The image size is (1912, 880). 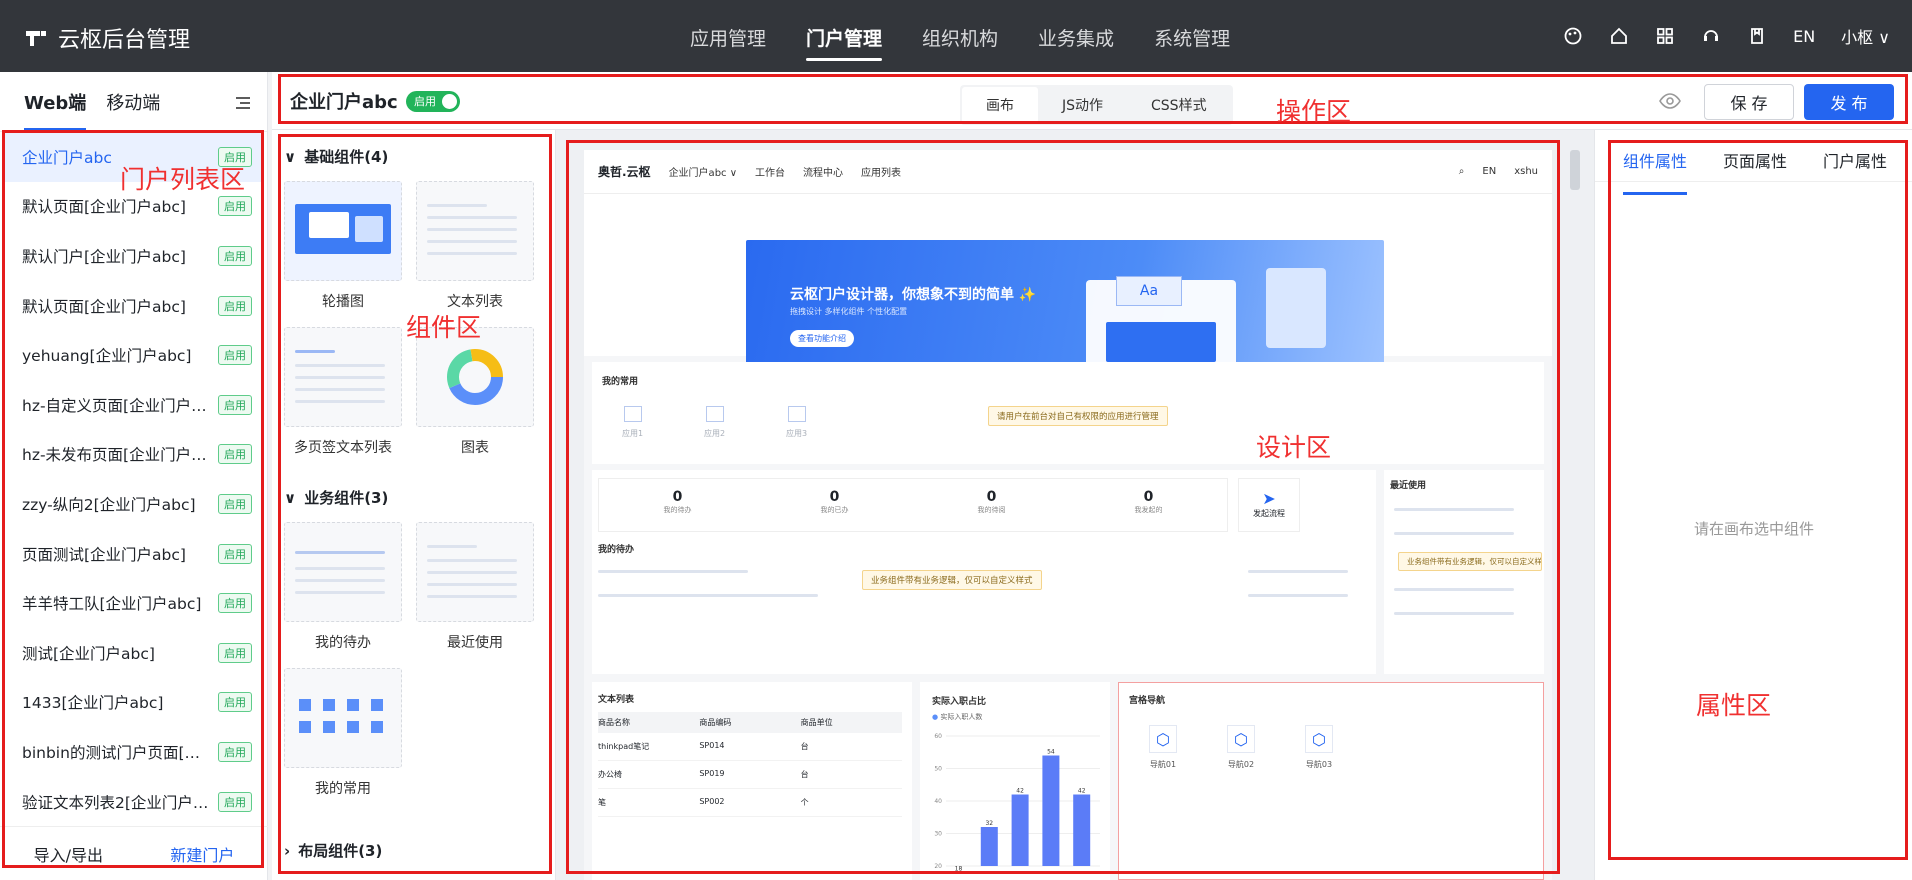 I want to click on component-text-list: 文本列表, so click(x=475, y=246).